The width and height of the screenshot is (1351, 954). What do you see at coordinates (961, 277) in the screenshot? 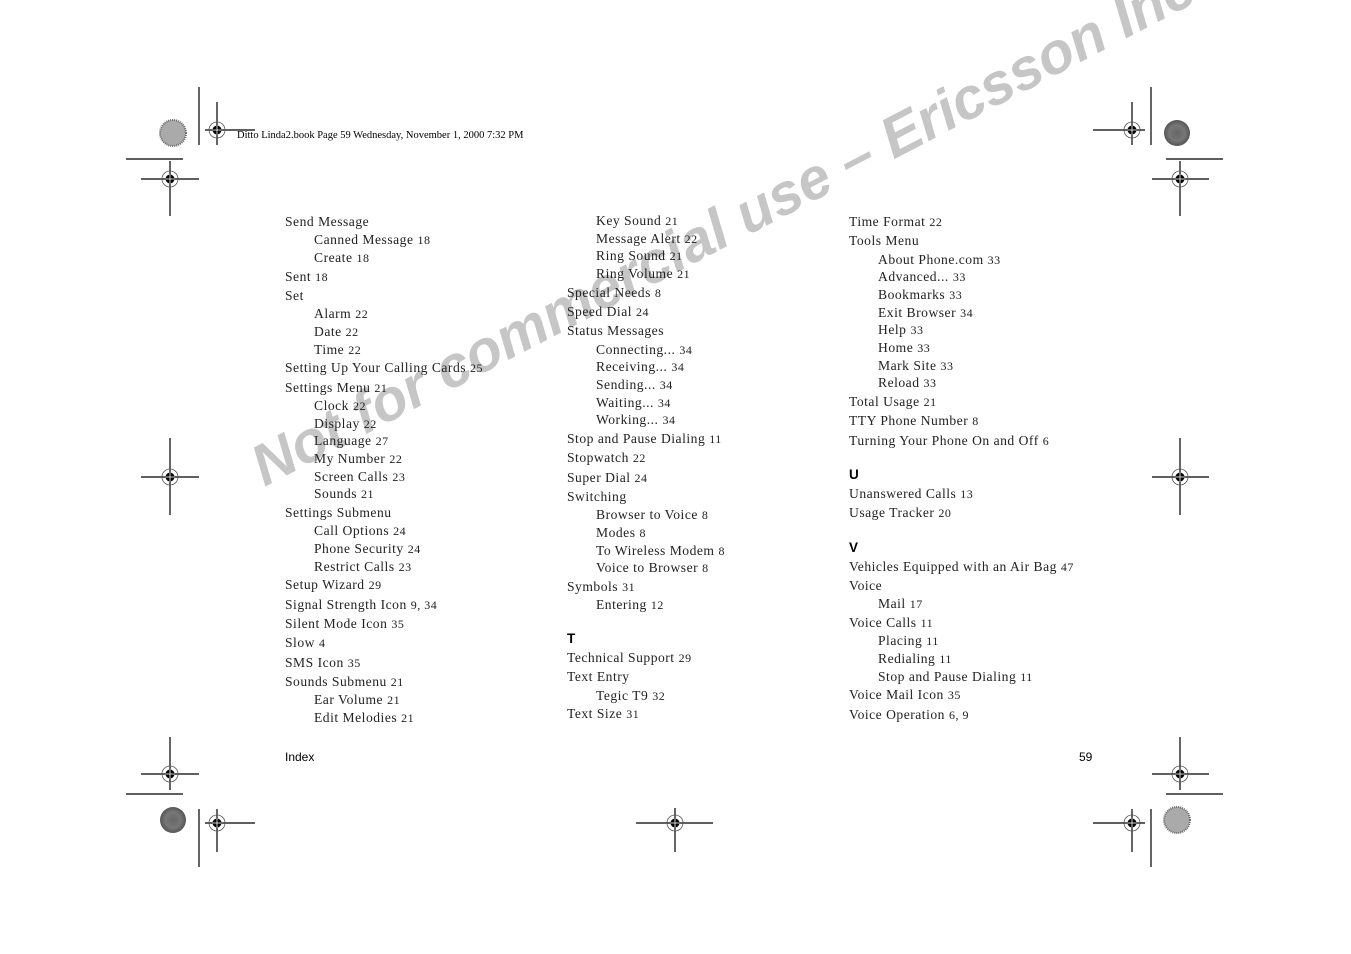
I see `index-subentry: Advanced... 33` at bounding box center [961, 277].